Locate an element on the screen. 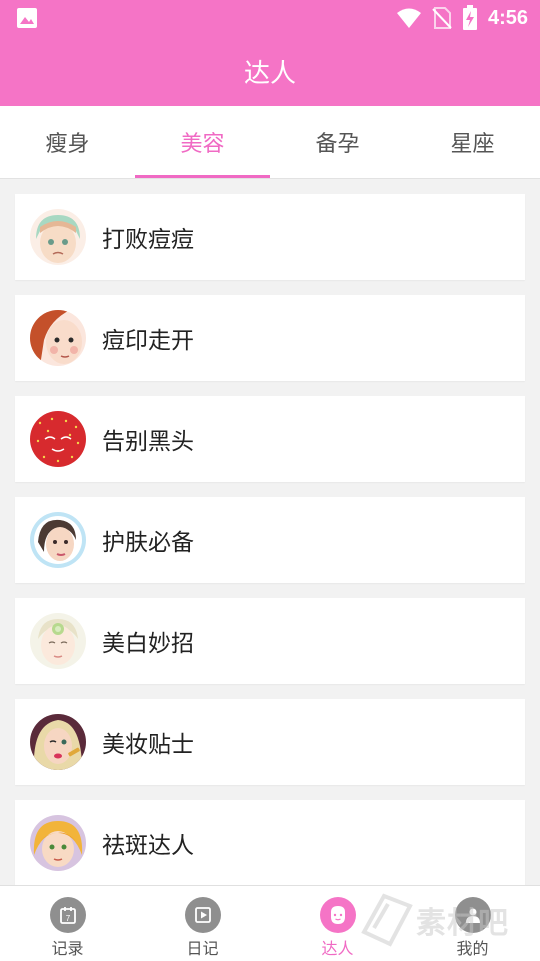 This screenshot has width=540, height=961. image-icon is located at coordinates (27, 18).